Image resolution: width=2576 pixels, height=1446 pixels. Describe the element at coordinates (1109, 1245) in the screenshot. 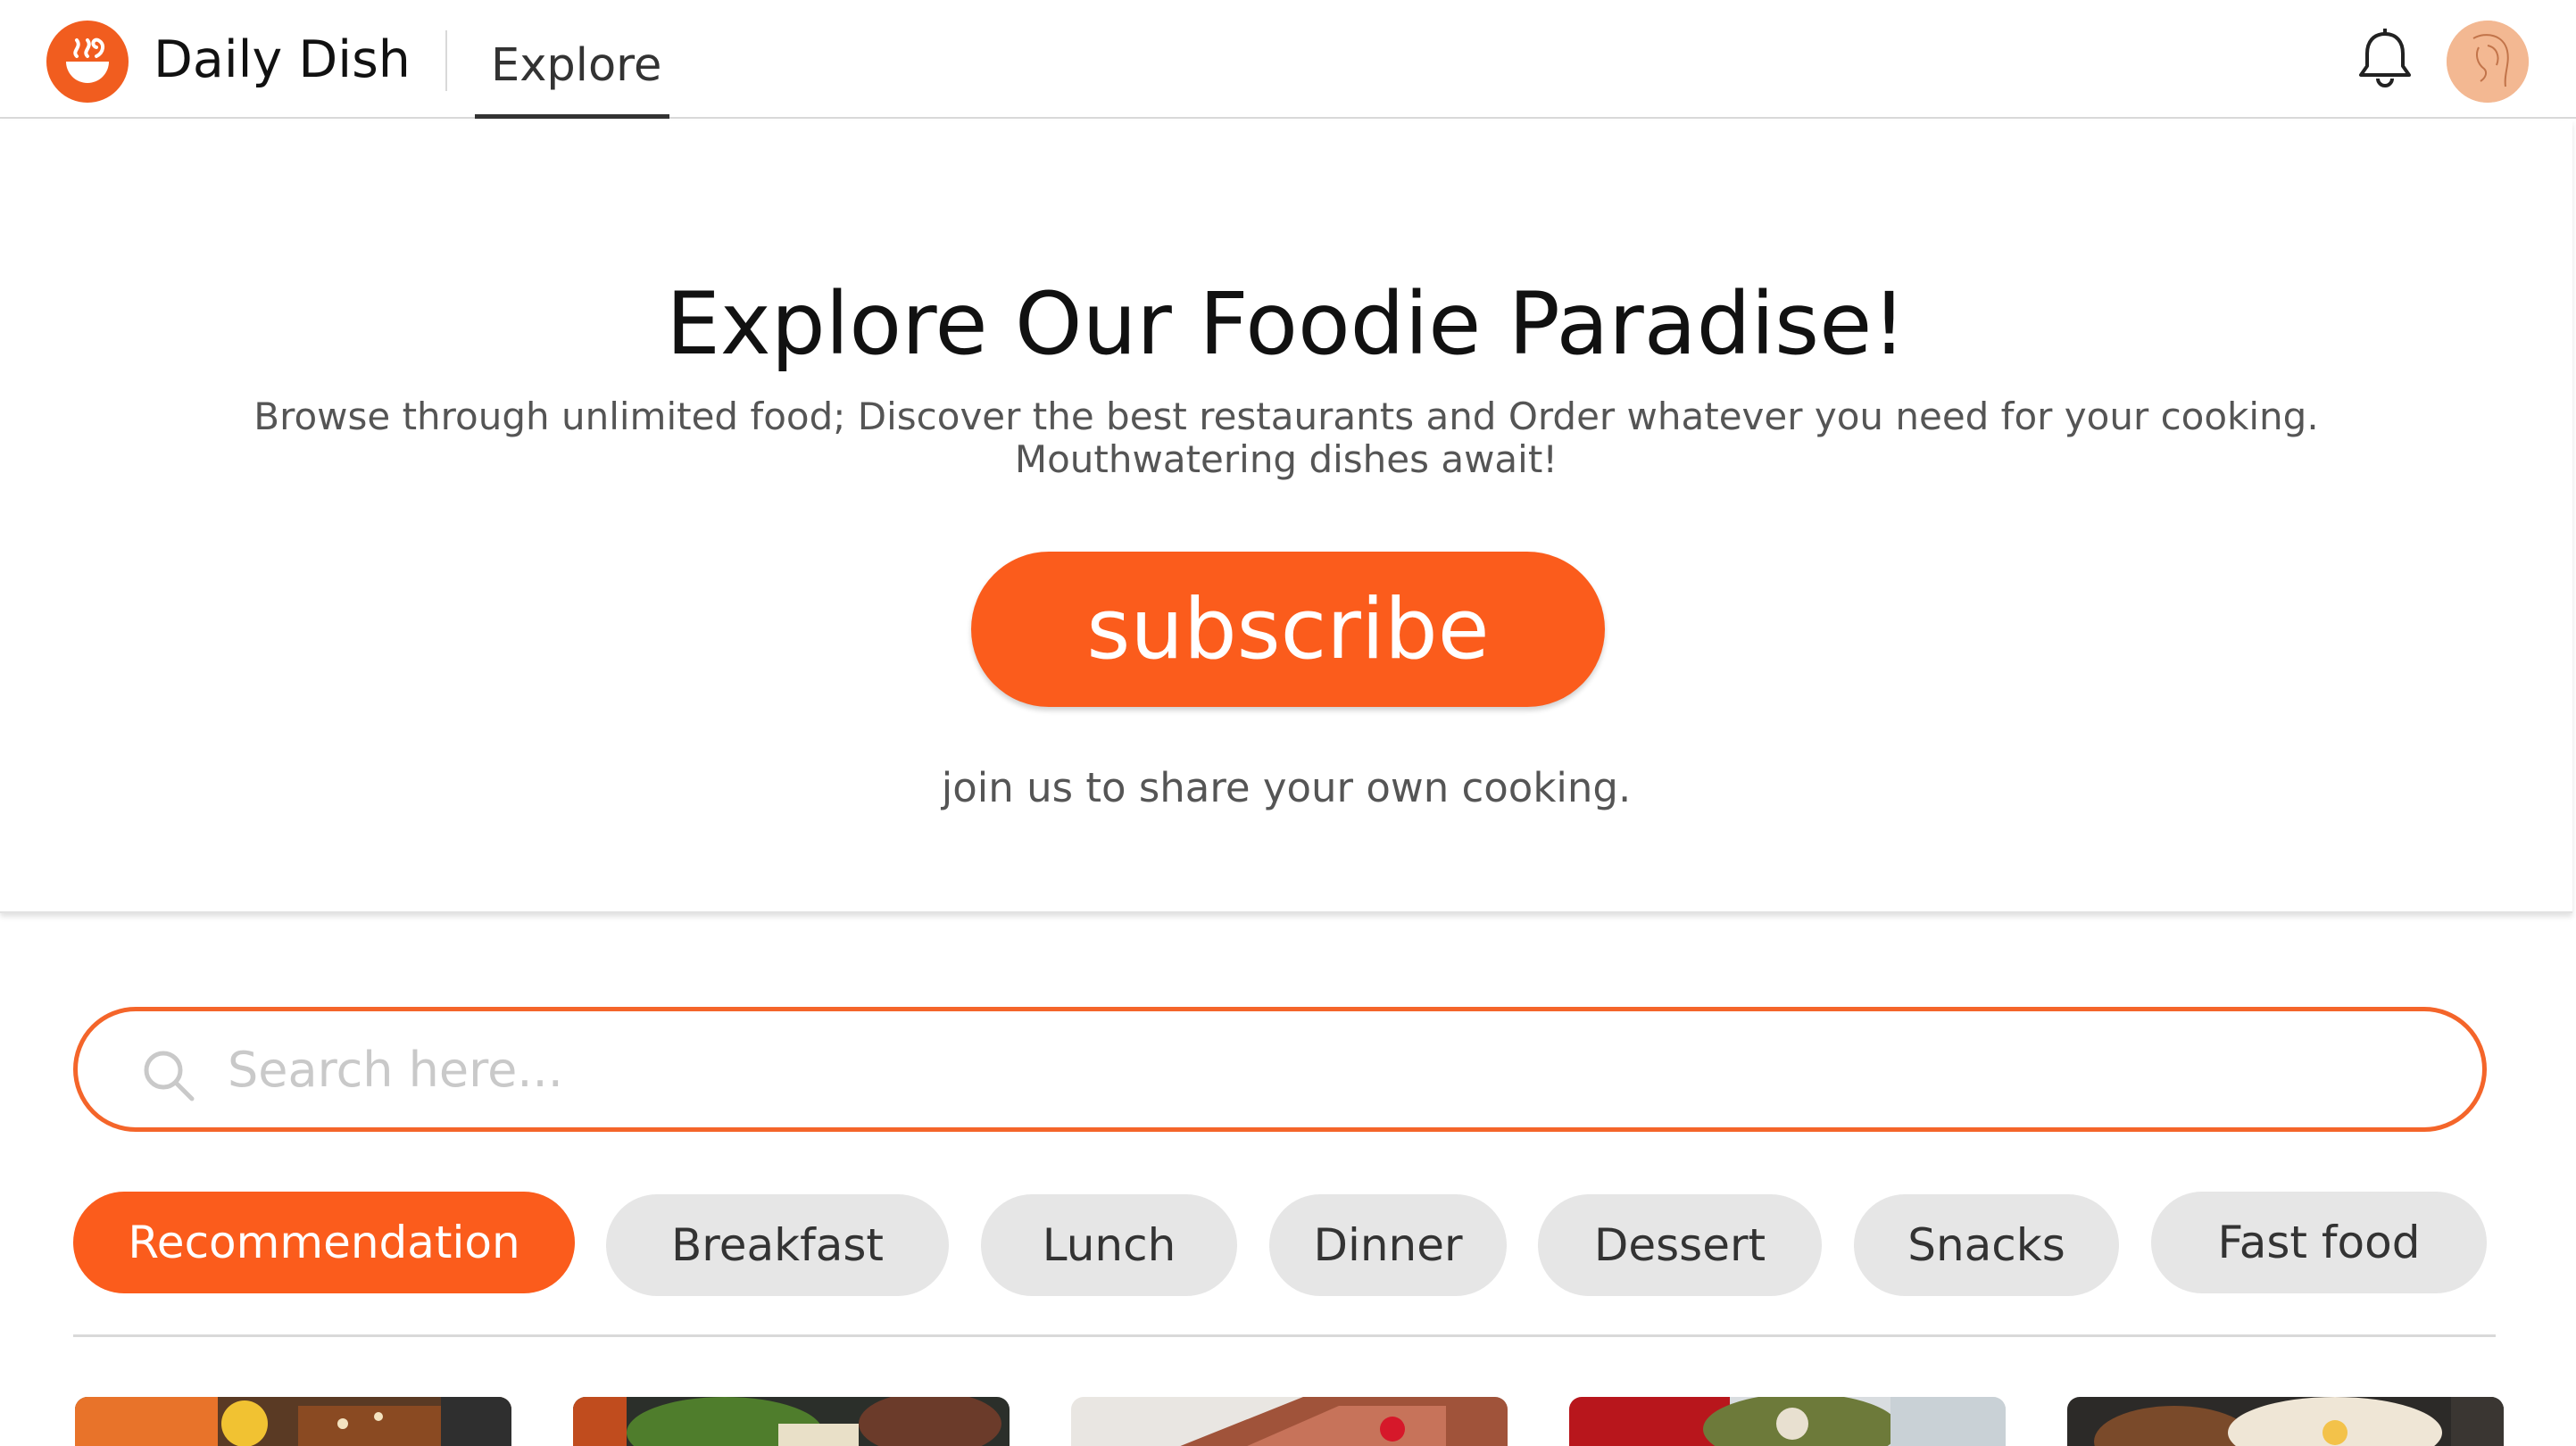

I see `category-chip-lunch: Lunch` at that location.